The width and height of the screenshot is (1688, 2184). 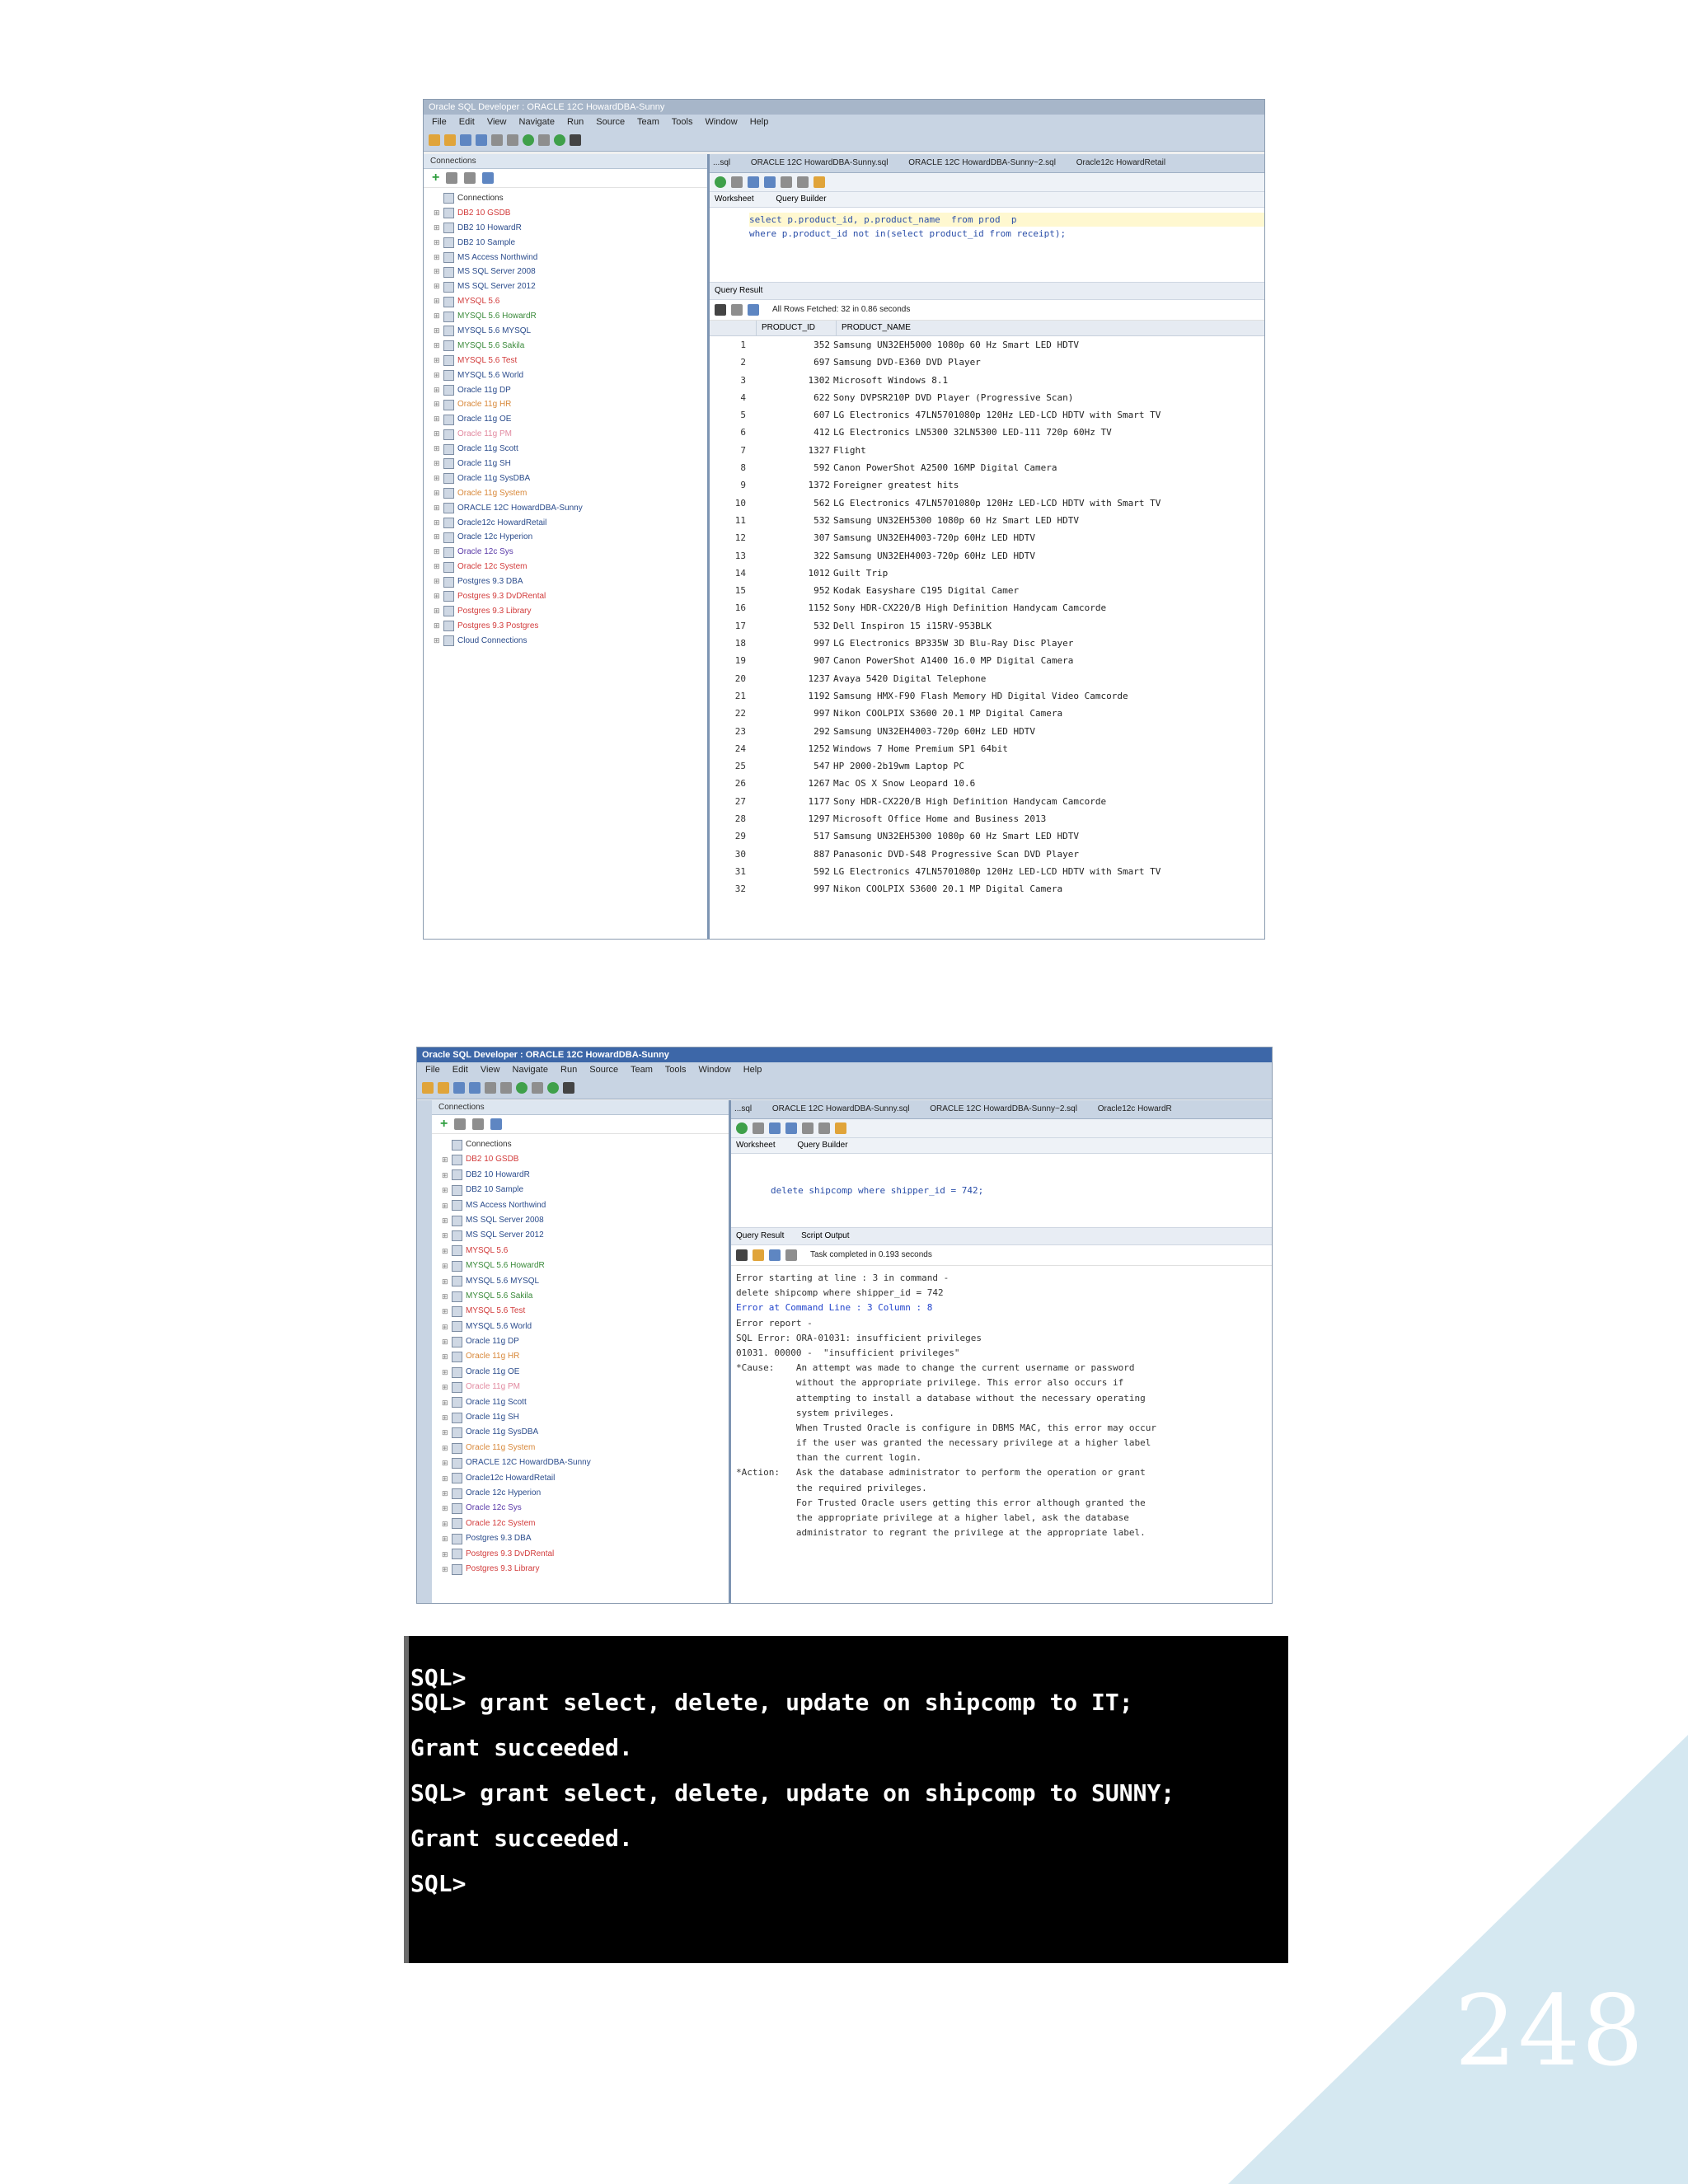 What do you see at coordinates (569, 1070) in the screenshot?
I see `menu-run: Run` at bounding box center [569, 1070].